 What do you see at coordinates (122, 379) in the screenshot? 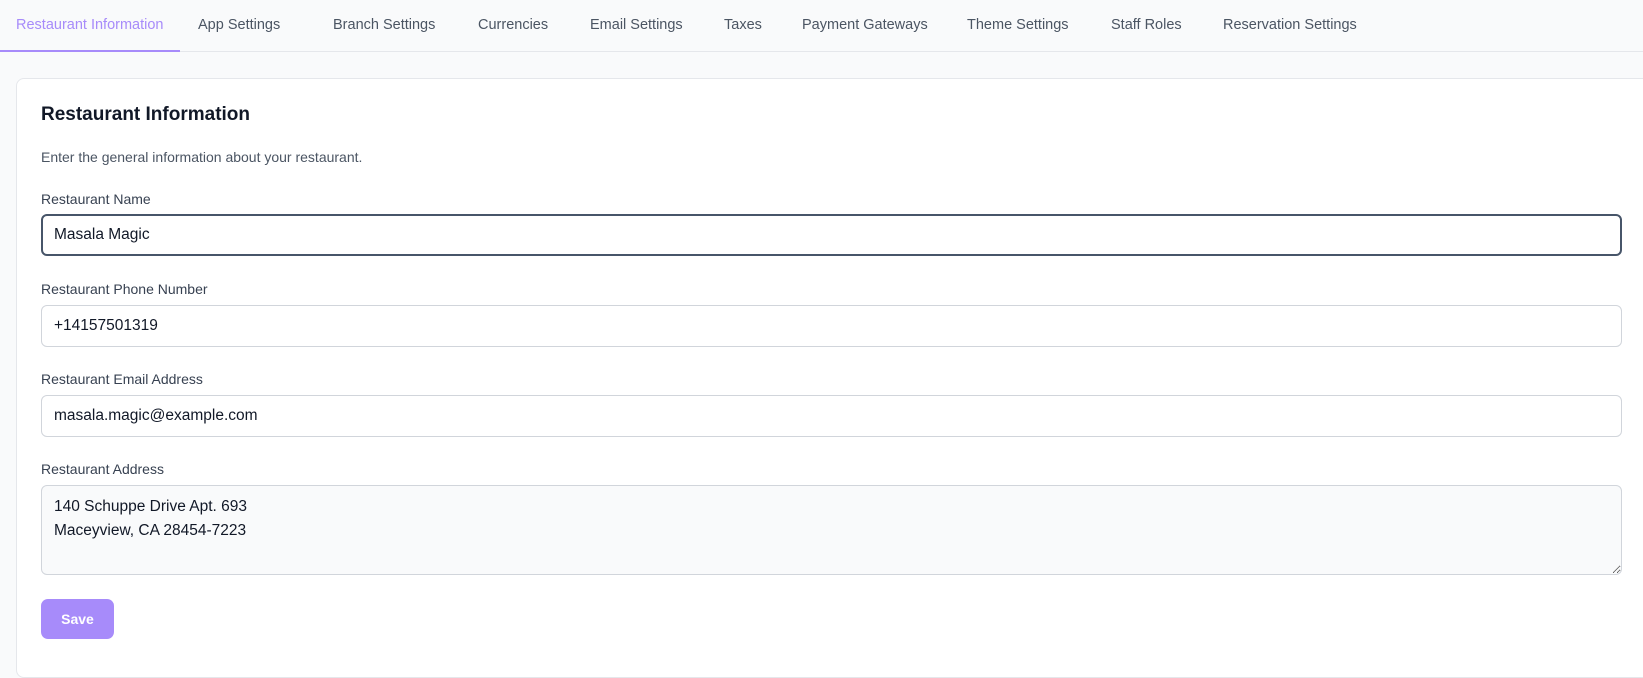
I see `restaurant-email-label: Restaurant Email Address` at bounding box center [122, 379].